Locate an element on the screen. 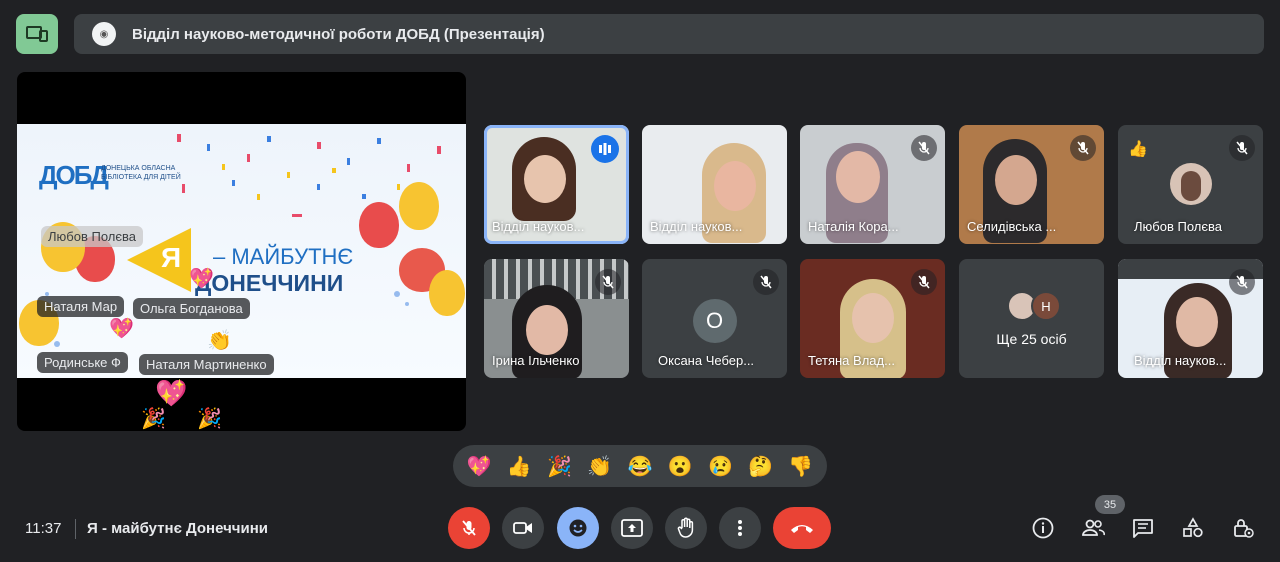 This screenshot has height=562, width=1280. balloon-red is located at coordinates (379, 225).